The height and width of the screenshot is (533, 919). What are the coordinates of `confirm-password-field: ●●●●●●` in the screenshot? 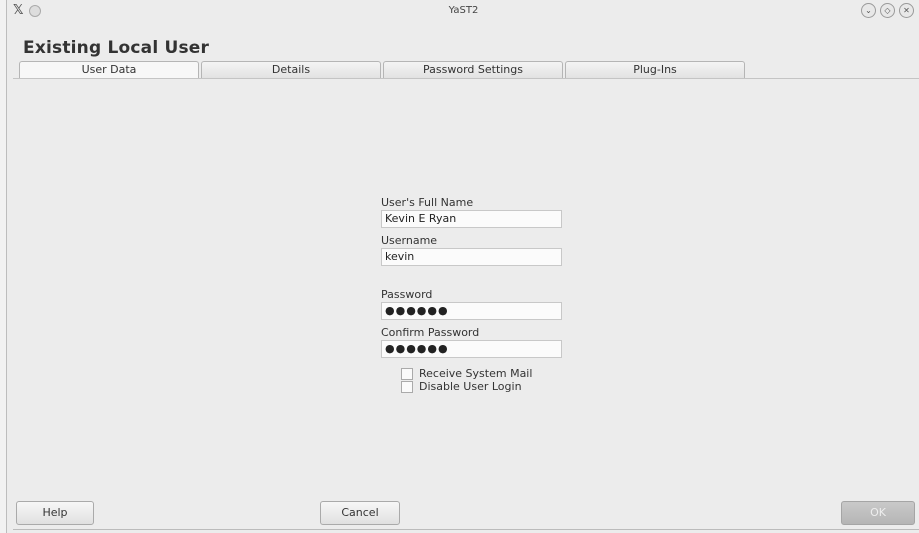 It's located at (471, 349).